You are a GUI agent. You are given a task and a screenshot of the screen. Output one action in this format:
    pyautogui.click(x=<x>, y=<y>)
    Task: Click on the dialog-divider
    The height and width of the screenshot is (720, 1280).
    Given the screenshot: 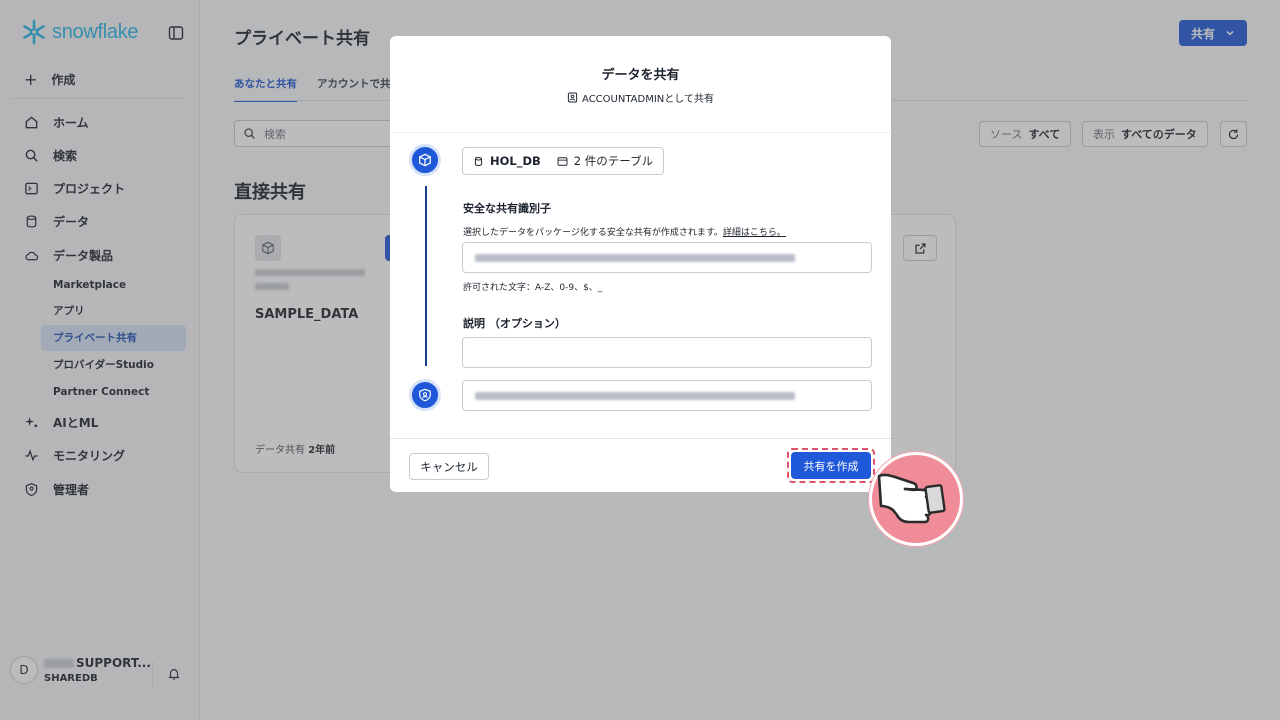 What is the action you would take?
    pyautogui.click(x=640, y=132)
    